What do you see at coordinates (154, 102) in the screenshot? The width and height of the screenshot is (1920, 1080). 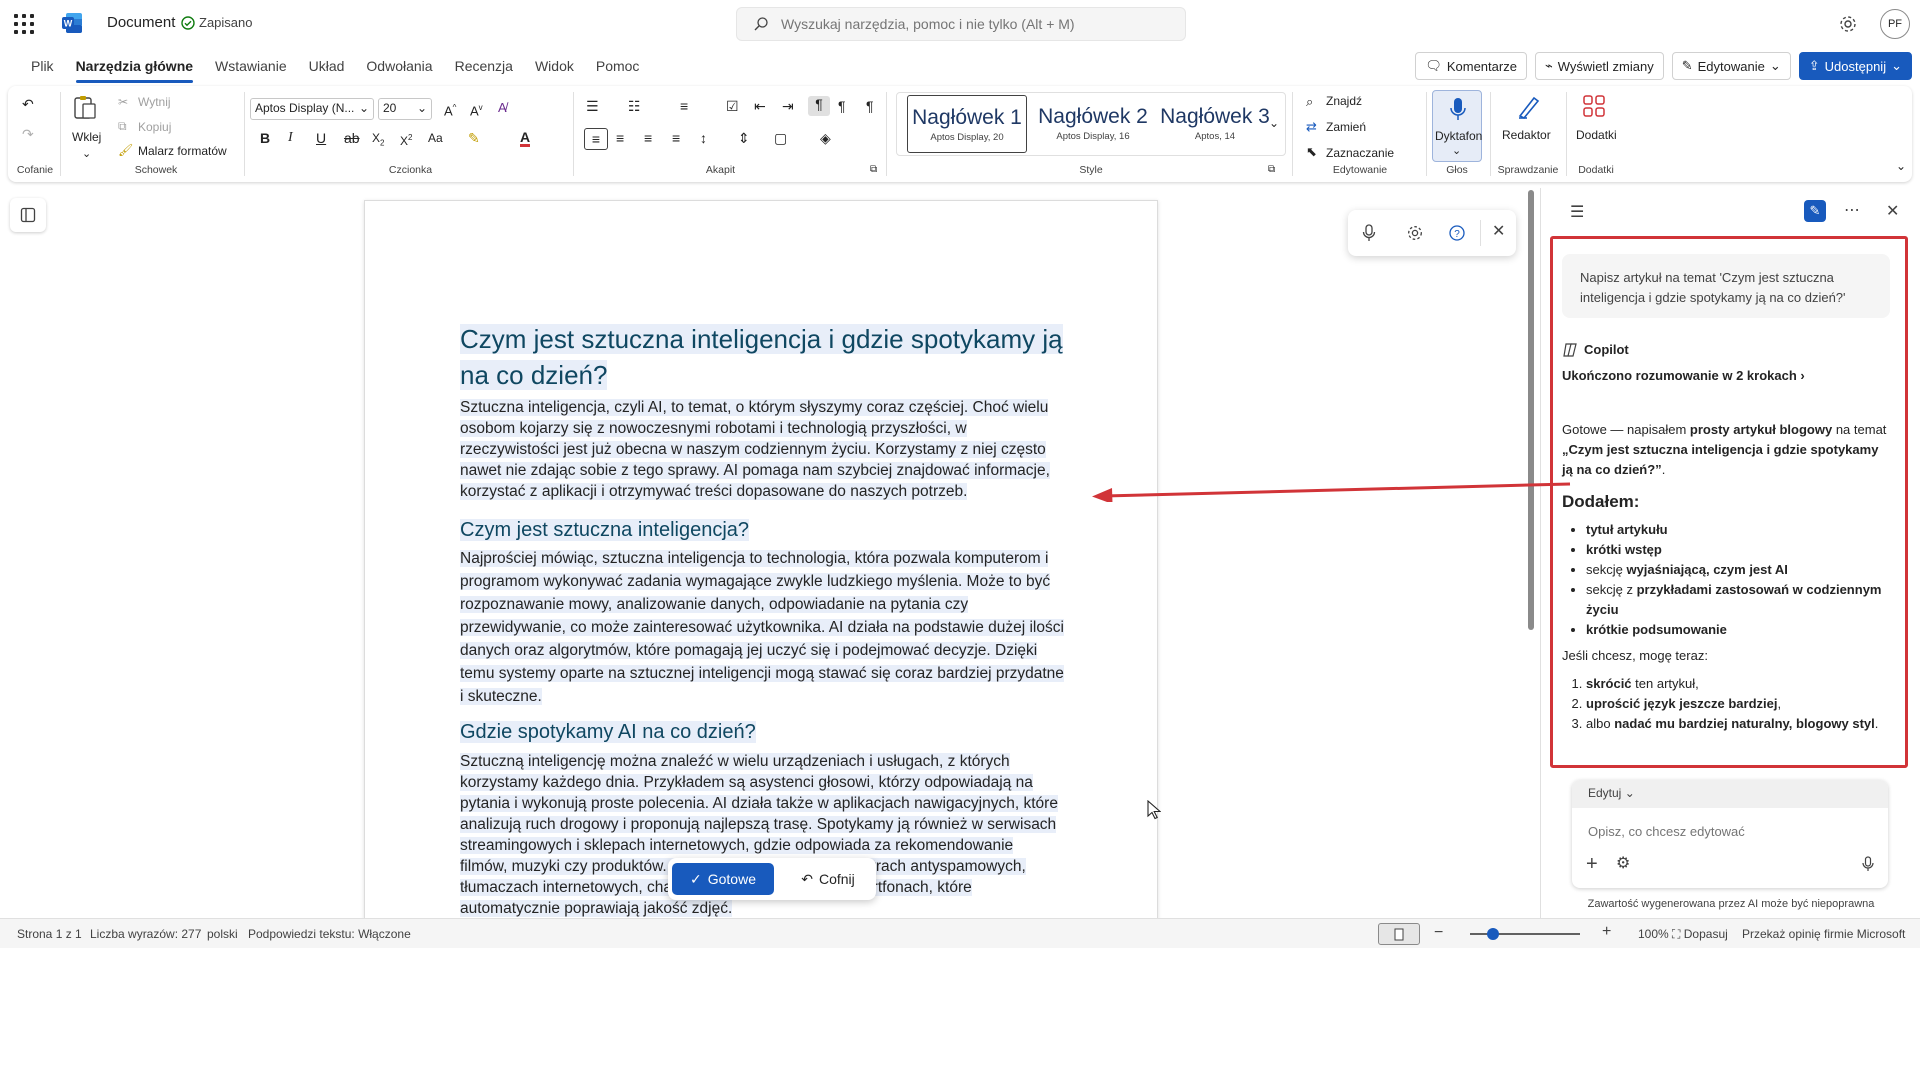 I see `cut-button: Wytnij` at bounding box center [154, 102].